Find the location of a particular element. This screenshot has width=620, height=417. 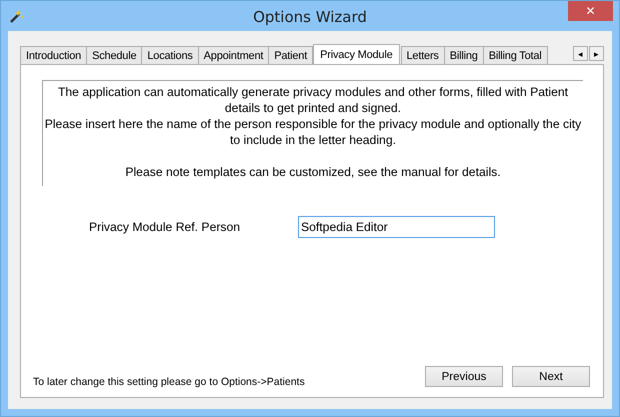

description-text: The application can automatically generate privacy modules and other forms, filled with Patient details to get printed and signed. is located at coordinates (313, 100).